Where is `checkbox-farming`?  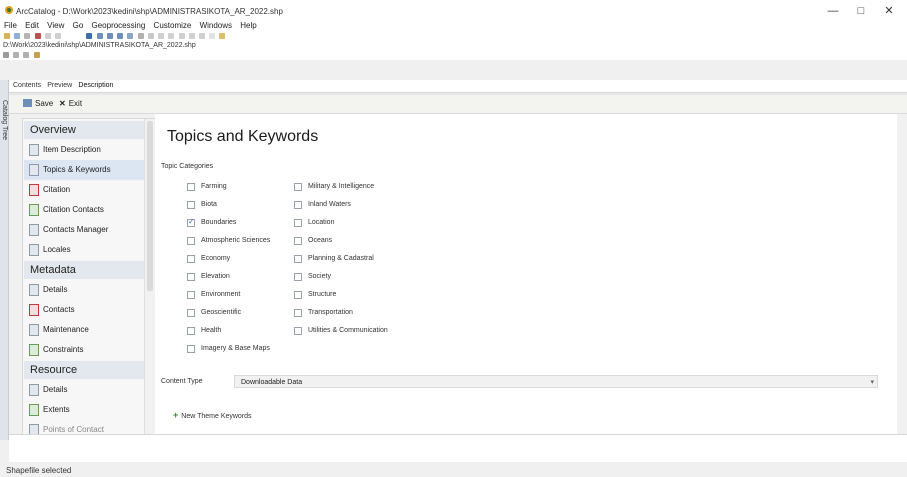
checkbox-farming is located at coordinates (191, 187).